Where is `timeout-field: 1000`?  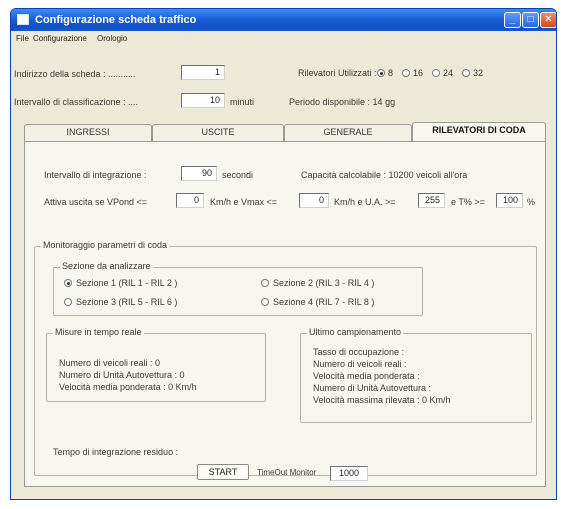 timeout-field: 1000 is located at coordinates (349, 473).